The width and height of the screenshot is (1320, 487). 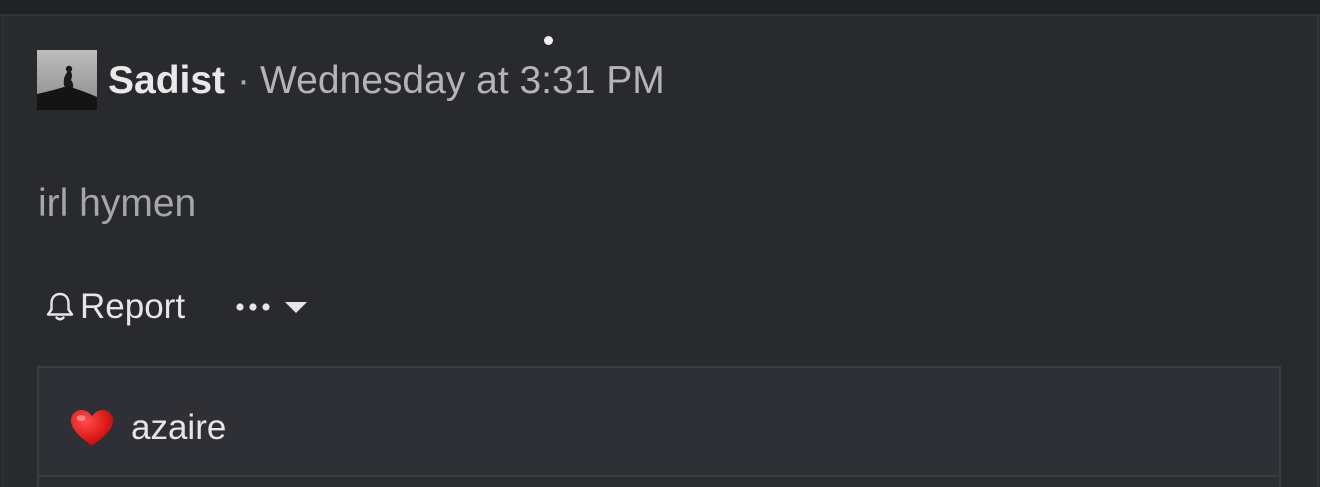 What do you see at coordinates (117, 203) in the screenshot?
I see `post-message: irl hymen` at bounding box center [117, 203].